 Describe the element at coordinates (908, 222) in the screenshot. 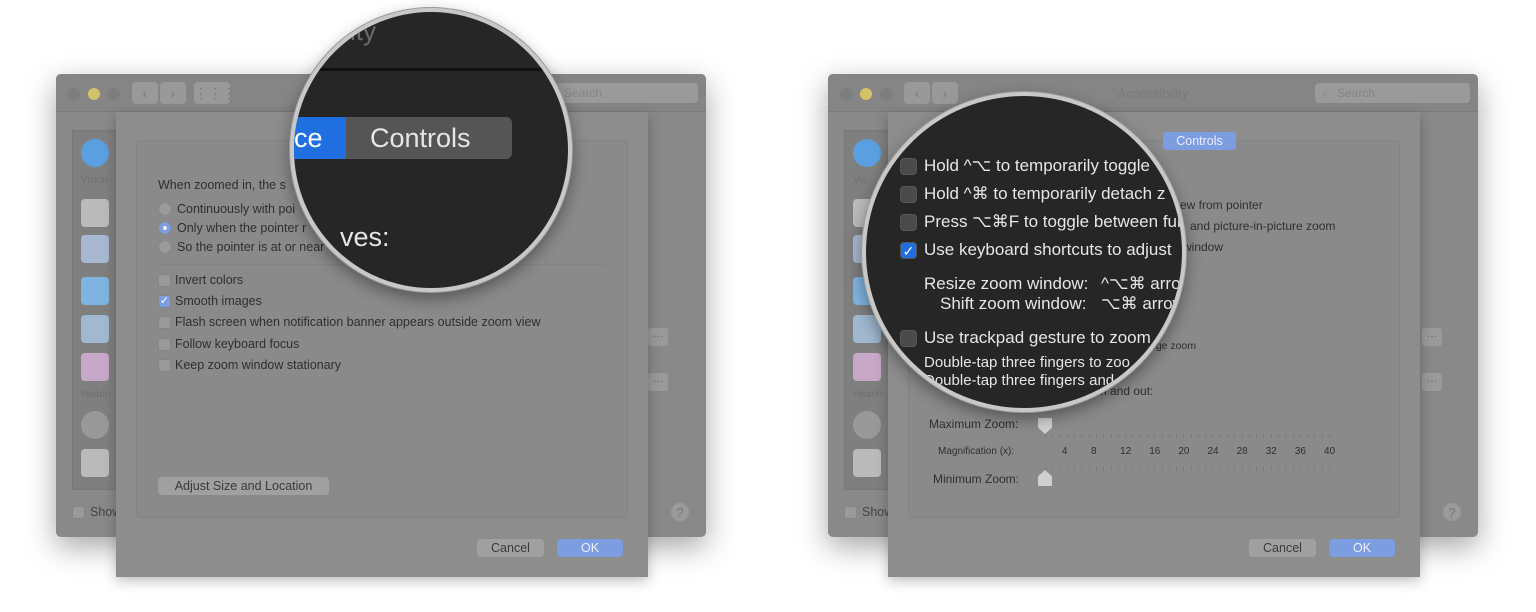

I see `press-toggle-checkbox` at that location.